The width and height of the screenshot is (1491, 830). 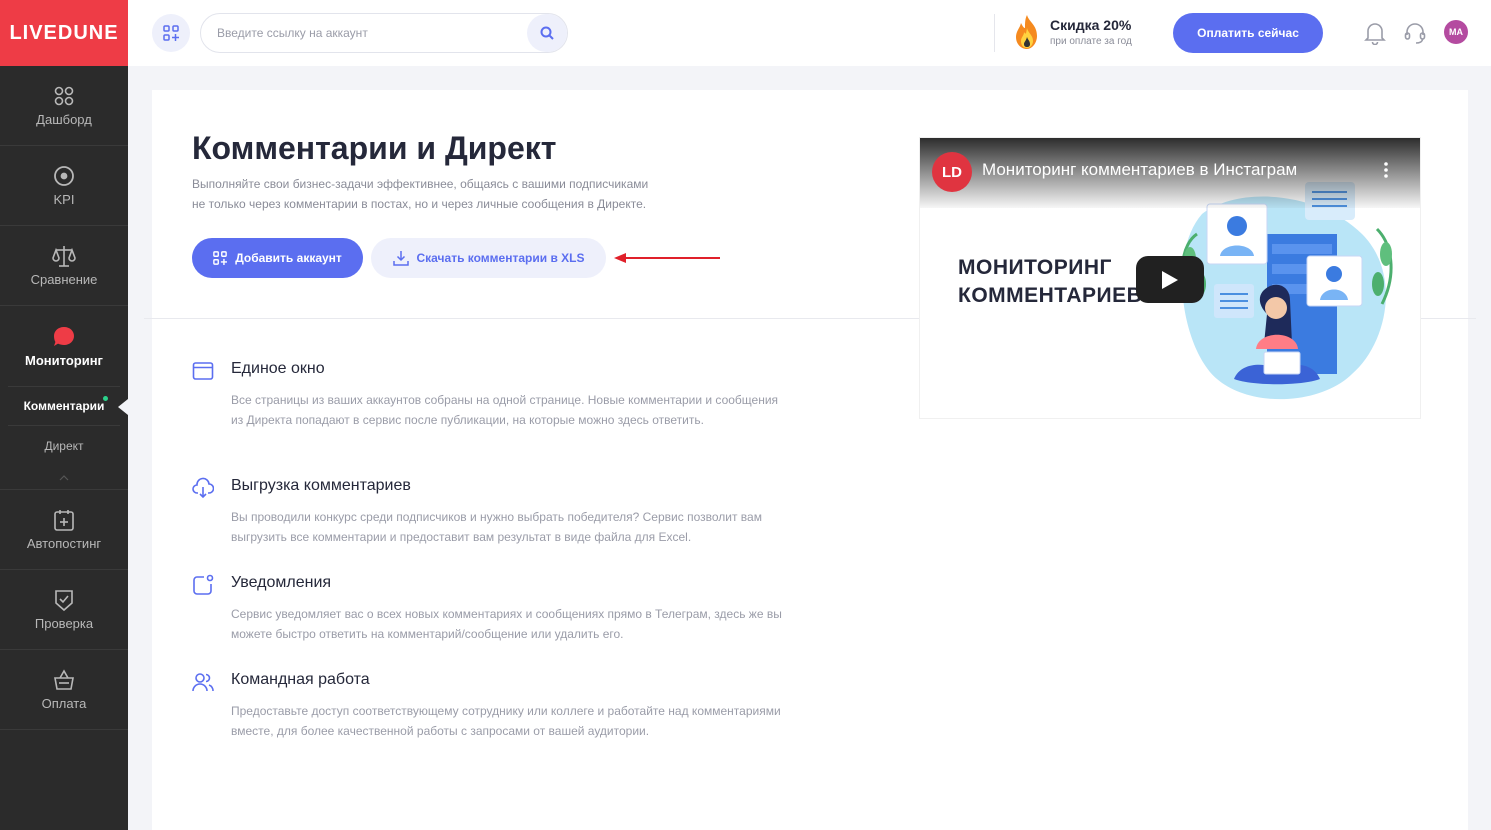 I want to click on sidebar-item-dashboard: Дашборд, so click(x=64, y=106).